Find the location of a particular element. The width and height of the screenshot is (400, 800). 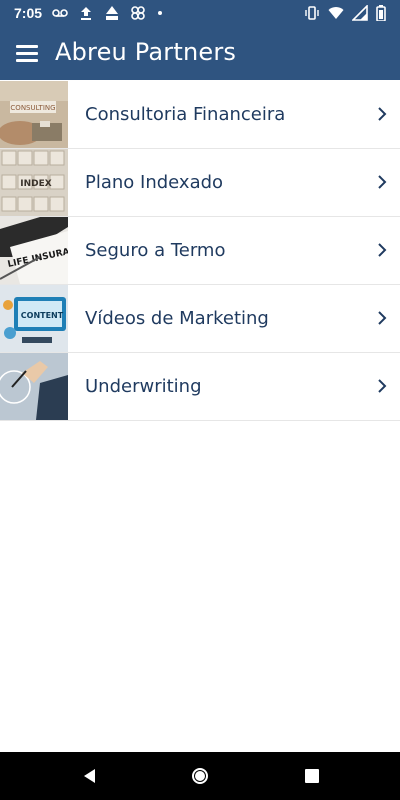

voicemail-icon is located at coordinates (60, 13).